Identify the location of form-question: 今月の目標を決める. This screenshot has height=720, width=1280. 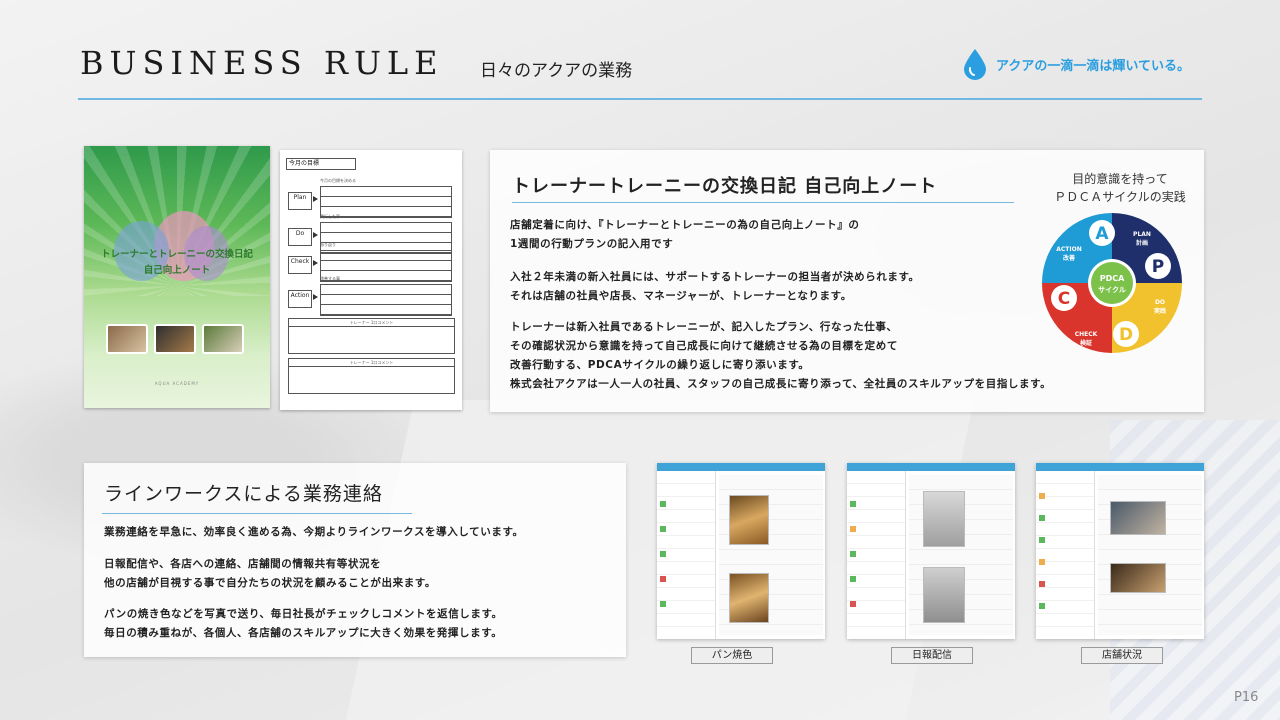
(338, 180).